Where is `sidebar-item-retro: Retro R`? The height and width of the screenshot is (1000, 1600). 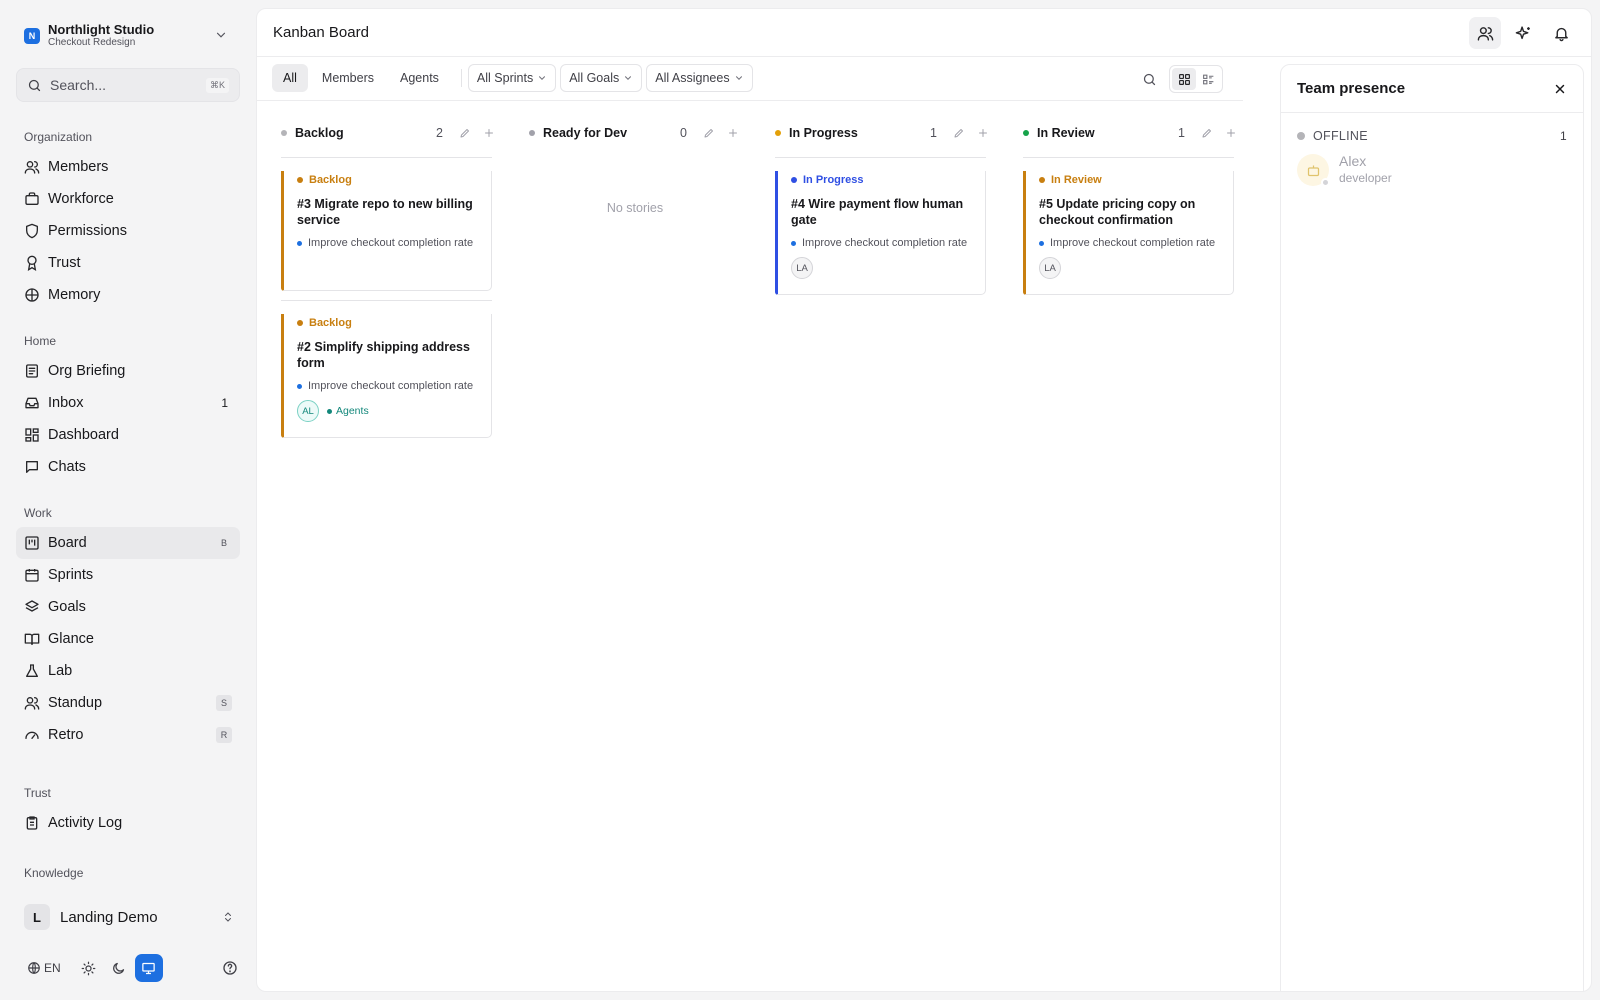 sidebar-item-retro: Retro R is located at coordinates (128, 735).